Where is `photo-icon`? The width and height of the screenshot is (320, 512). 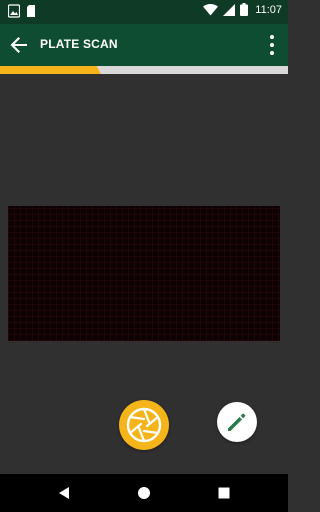 photo-icon is located at coordinates (14, 11).